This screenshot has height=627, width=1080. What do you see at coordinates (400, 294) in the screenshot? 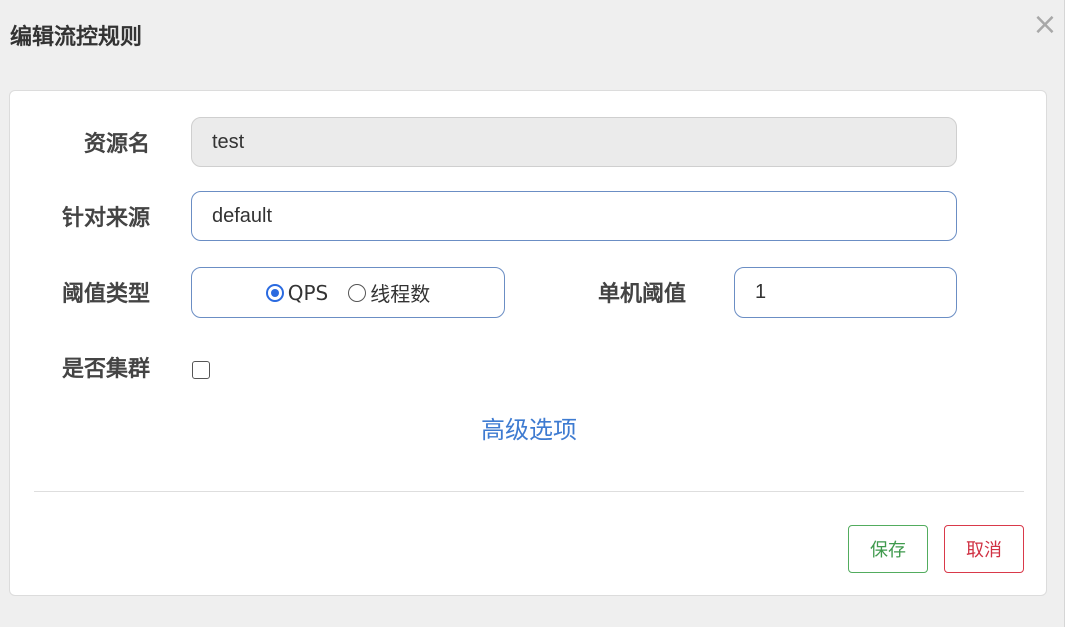
I see `radio-thread-count-label: 线程数` at bounding box center [400, 294].